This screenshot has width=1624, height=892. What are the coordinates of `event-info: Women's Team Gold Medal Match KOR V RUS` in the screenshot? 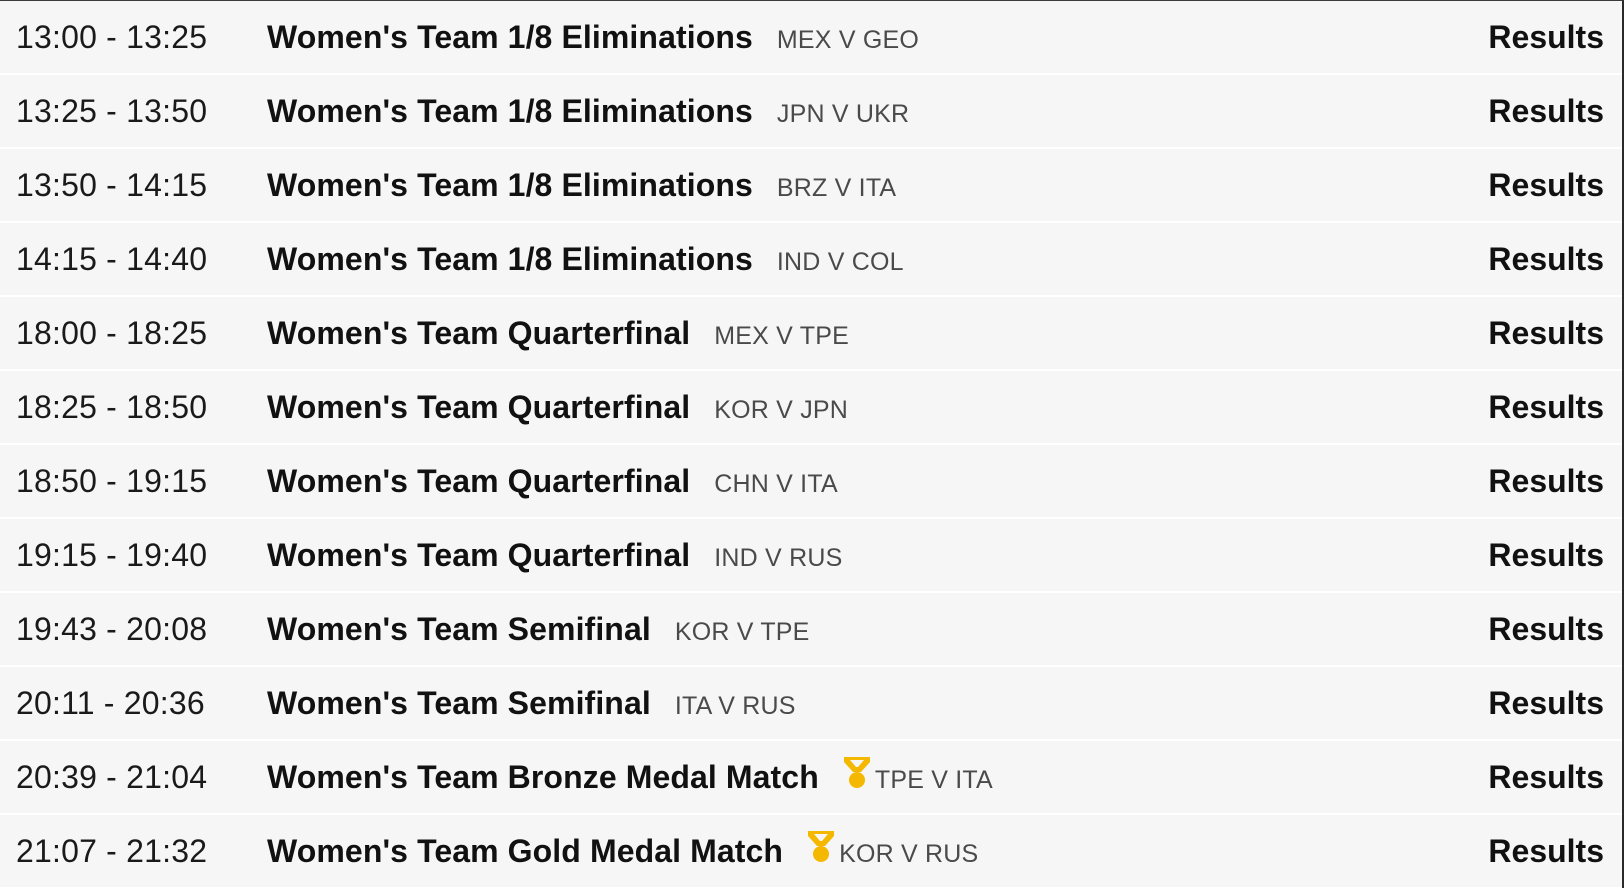 It's located at (623, 850).